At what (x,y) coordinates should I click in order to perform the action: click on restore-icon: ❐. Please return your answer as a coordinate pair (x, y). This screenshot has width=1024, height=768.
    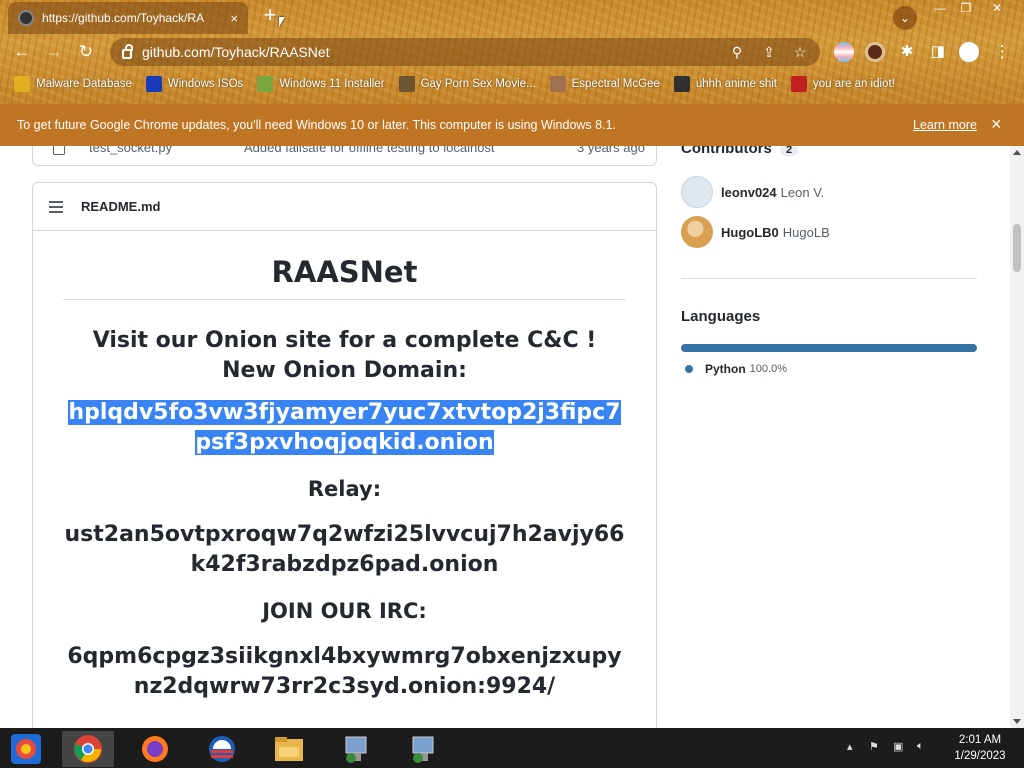
    Looking at the image, I should click on (966, 9).